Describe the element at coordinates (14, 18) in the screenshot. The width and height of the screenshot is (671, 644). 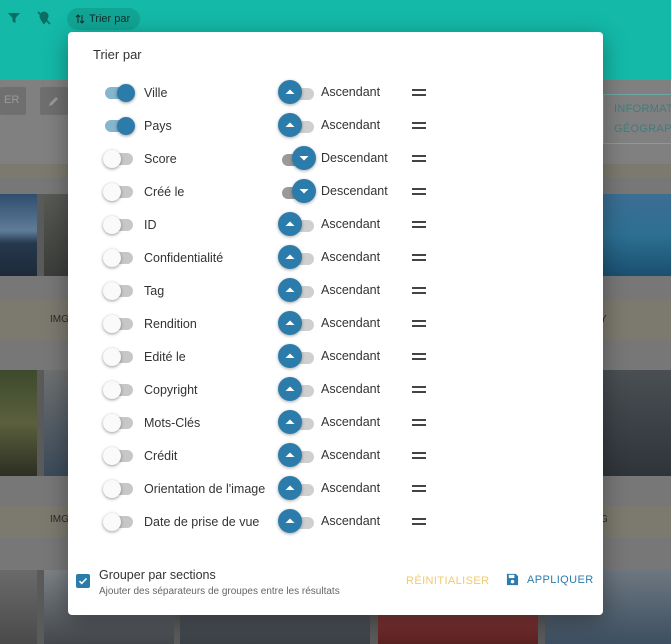
I see `filter-icon` at that location.